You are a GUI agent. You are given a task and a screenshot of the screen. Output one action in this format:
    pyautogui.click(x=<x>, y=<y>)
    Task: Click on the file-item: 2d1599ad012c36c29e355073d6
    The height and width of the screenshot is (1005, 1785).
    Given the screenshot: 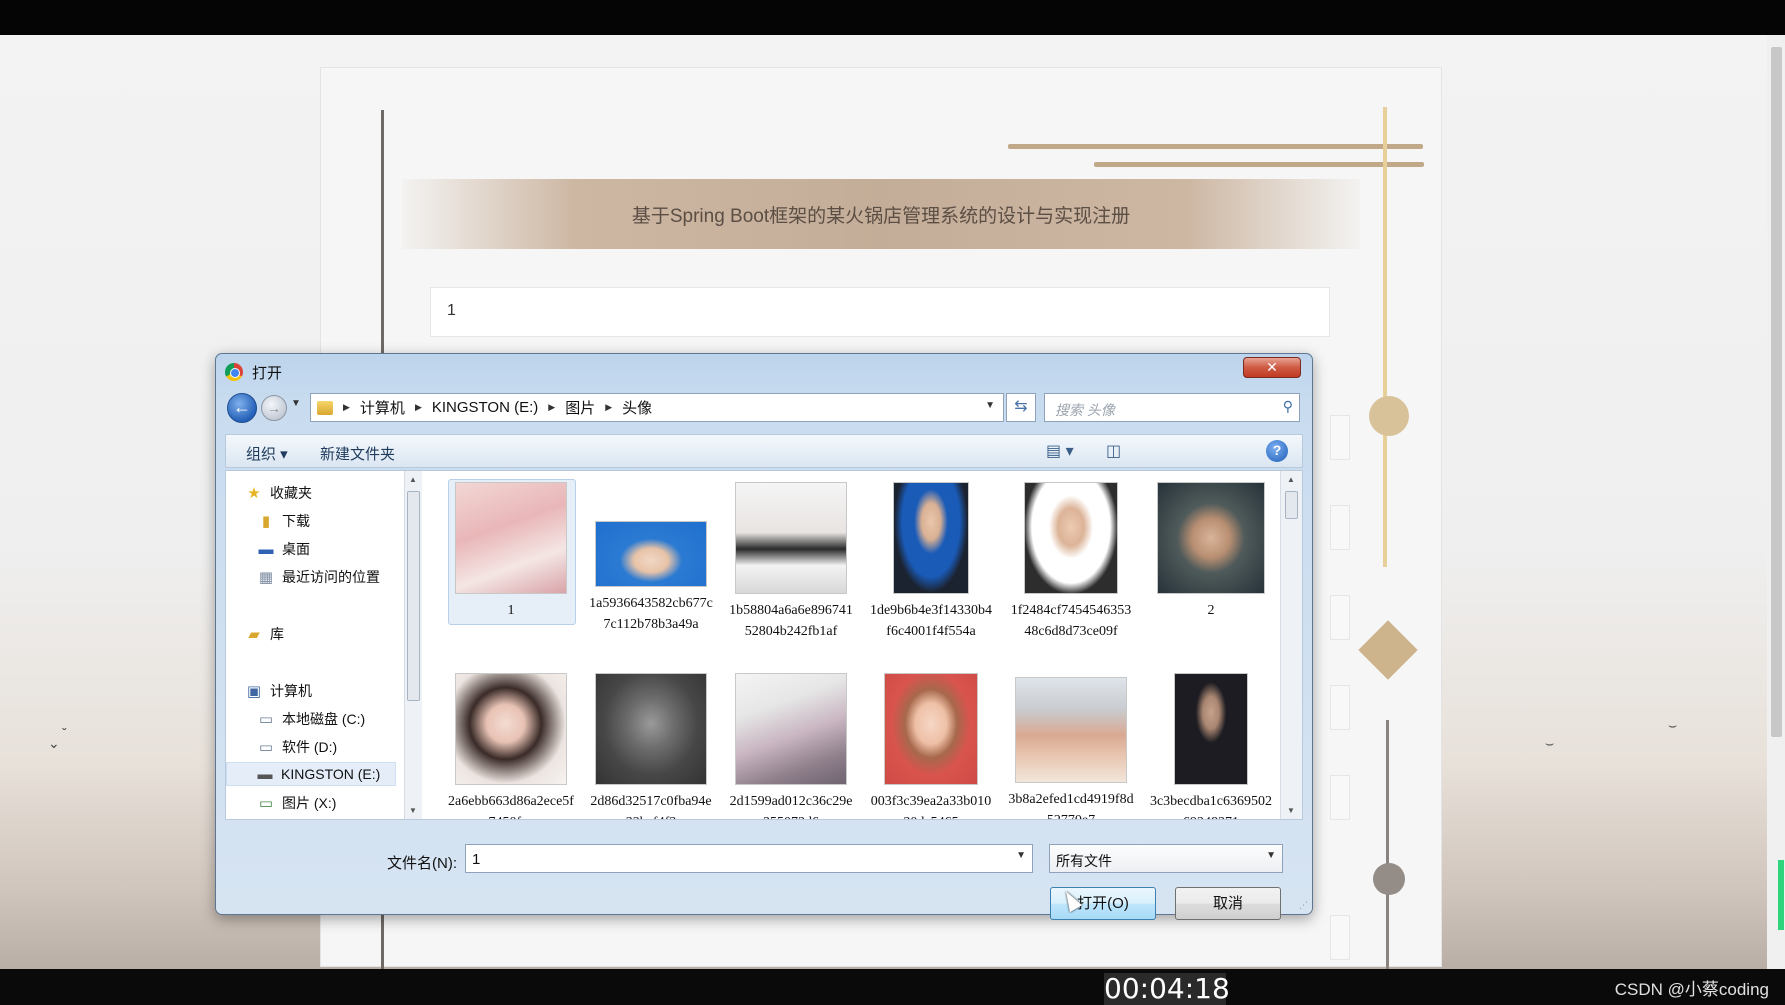 What is the action you would take?
    pyautogui.click(x=791, y=746)
    